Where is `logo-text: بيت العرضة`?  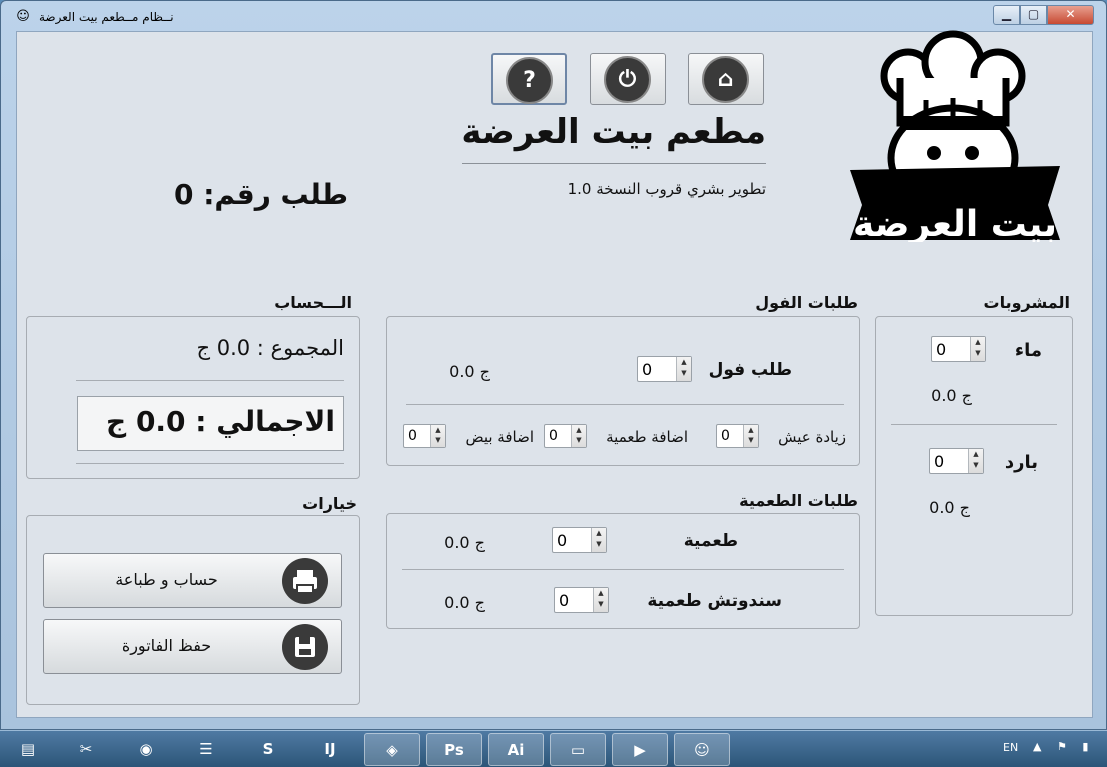 logo-text: بيت العرضة is located at coordinates (955, 223).